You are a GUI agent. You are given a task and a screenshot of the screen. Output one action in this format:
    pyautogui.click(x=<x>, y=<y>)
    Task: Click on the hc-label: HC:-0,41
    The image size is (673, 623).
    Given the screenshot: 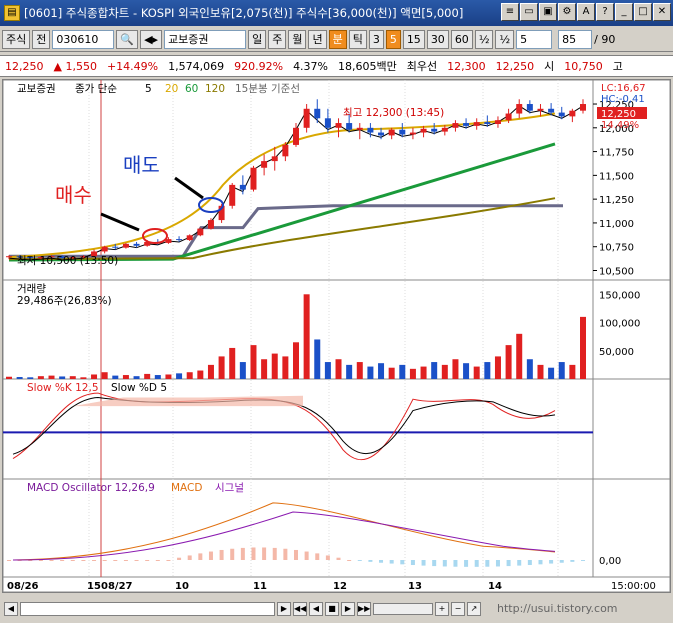 What is the action you would take?
    pyautogui.click(x=623, y=99)
    